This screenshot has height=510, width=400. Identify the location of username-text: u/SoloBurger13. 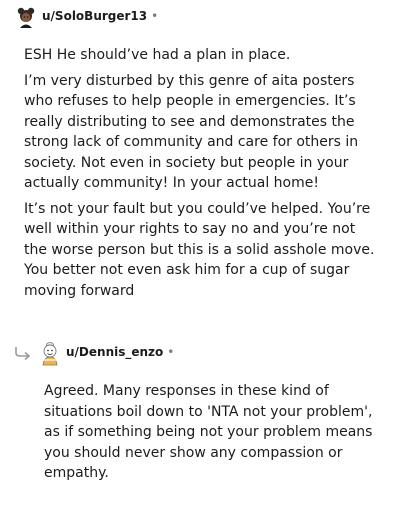
(94, 16).